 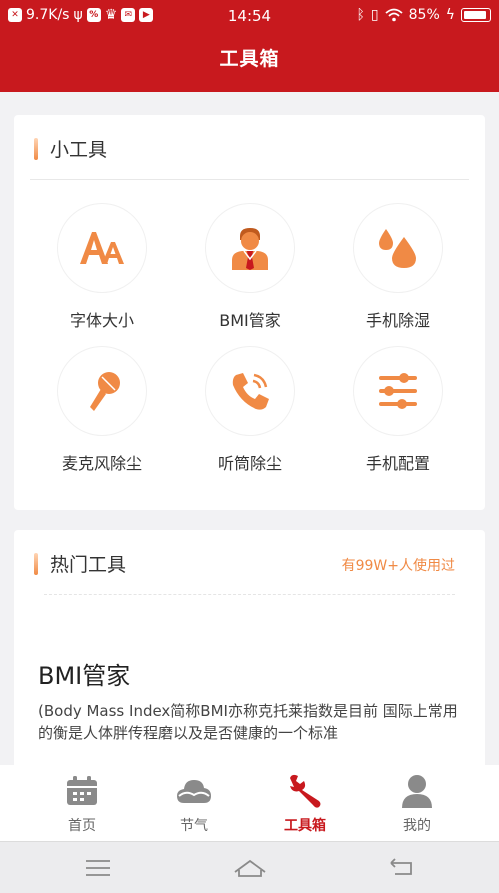 I want to click on tool-phone-config: 手机配置, so click(x=398, y=410).